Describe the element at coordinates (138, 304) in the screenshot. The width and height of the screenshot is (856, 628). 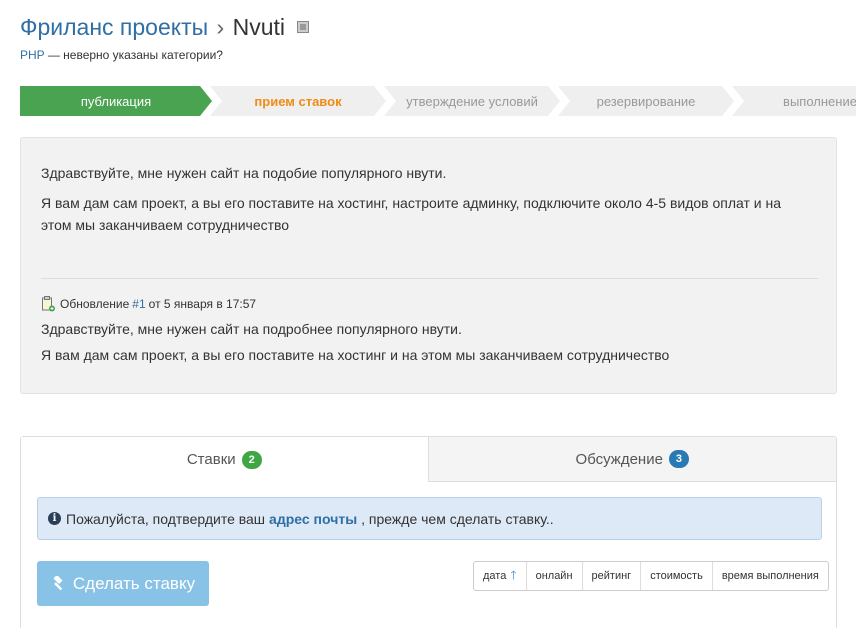
I see `update-number-link: #1` at that location.